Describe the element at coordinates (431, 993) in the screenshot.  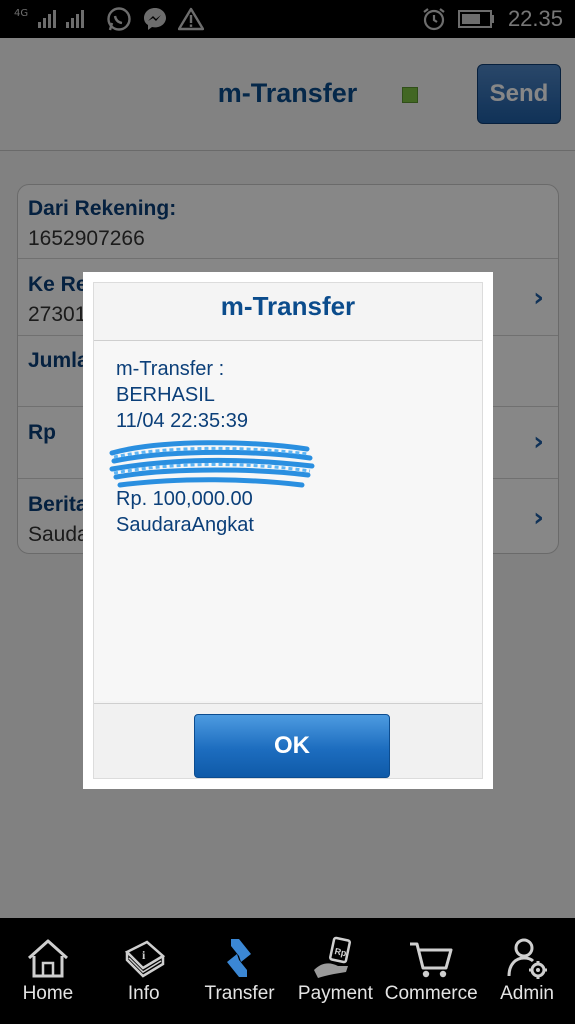
I see `nav-label: Commerce` at that location.